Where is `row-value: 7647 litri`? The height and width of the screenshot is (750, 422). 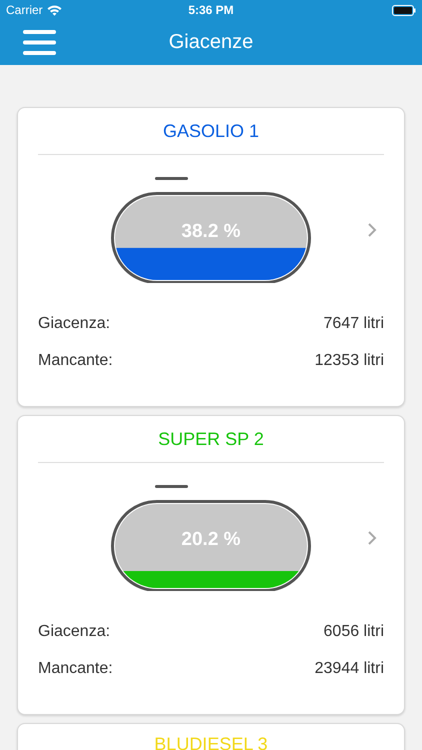 row-value: 7647 litri is located at coordinates (354, 323).